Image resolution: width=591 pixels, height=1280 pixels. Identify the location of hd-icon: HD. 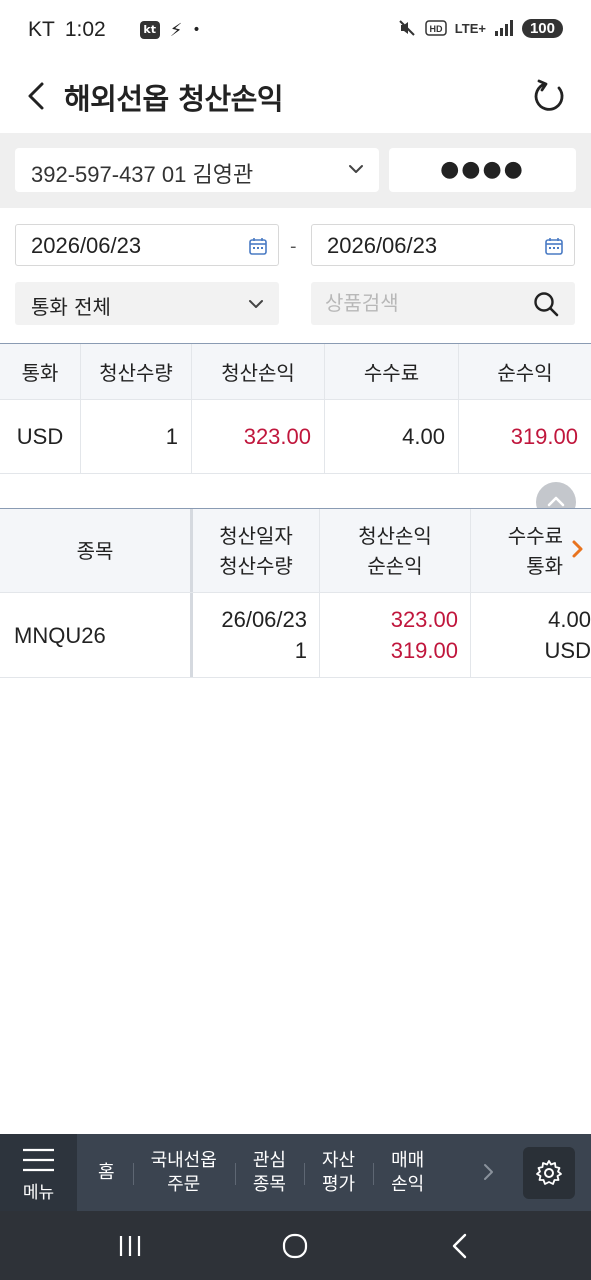
(436, 28).